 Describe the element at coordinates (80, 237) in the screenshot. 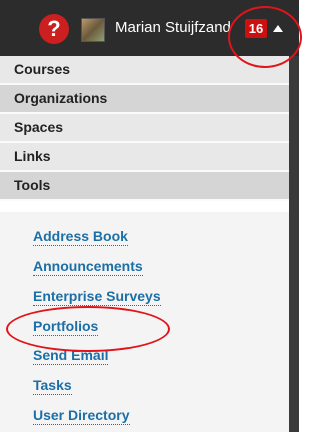

I see `tool-link-address-book: Address Book` at that location.